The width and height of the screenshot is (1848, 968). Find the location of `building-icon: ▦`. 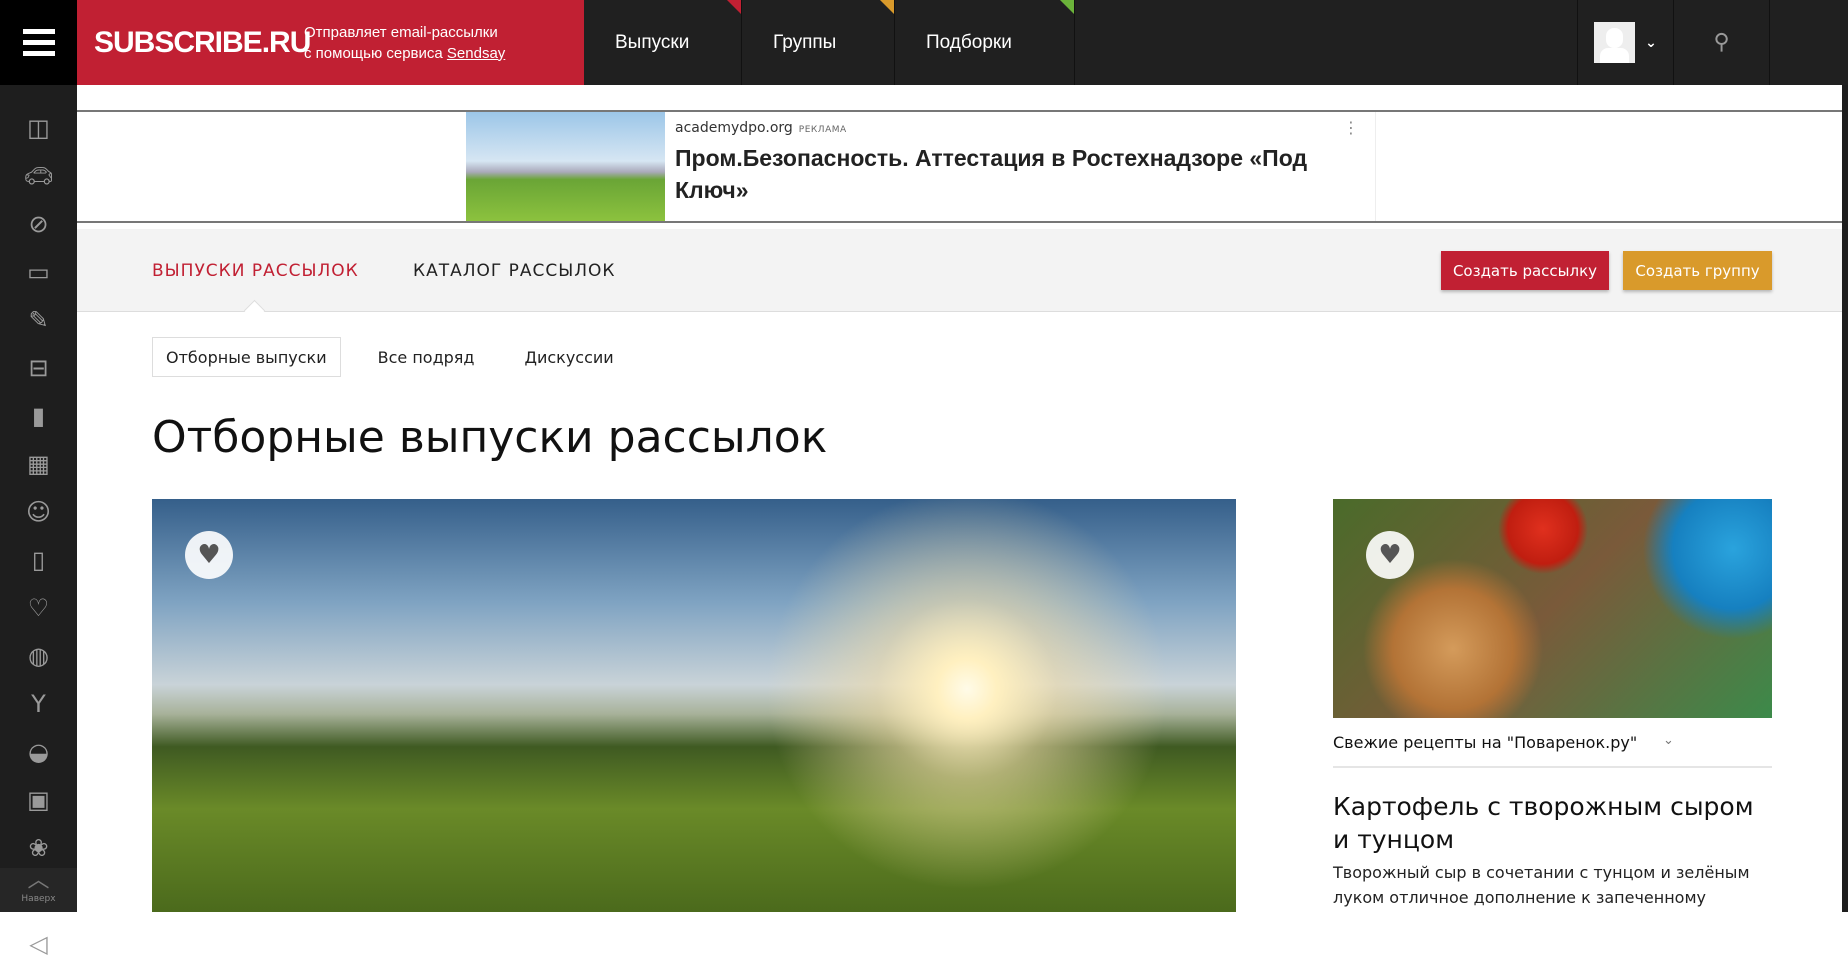

building-icon: ▦ is located at coordinates (38, 464).